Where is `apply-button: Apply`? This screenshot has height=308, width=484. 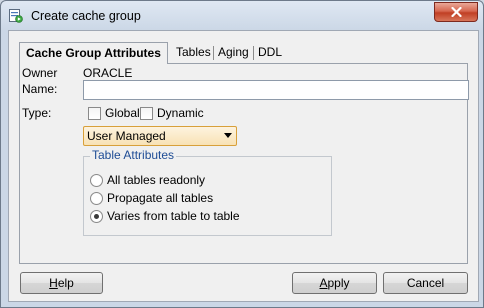 apply-button: Apply is located at coordinates (334, 283).